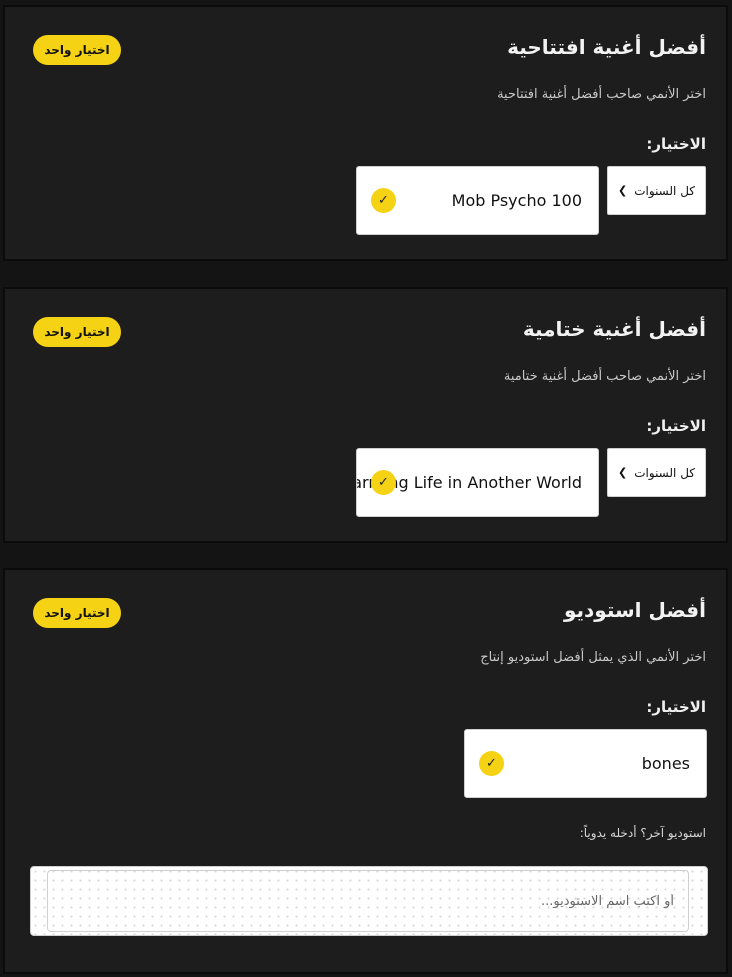 This screenshot has width=732, height=977. What do you see at coordinates (604, 376) in the screenshot?
I see `category-subtitle: اختر الأنمي صاحب أفضل أغنية ختامية` at bounding box center [604, 376].